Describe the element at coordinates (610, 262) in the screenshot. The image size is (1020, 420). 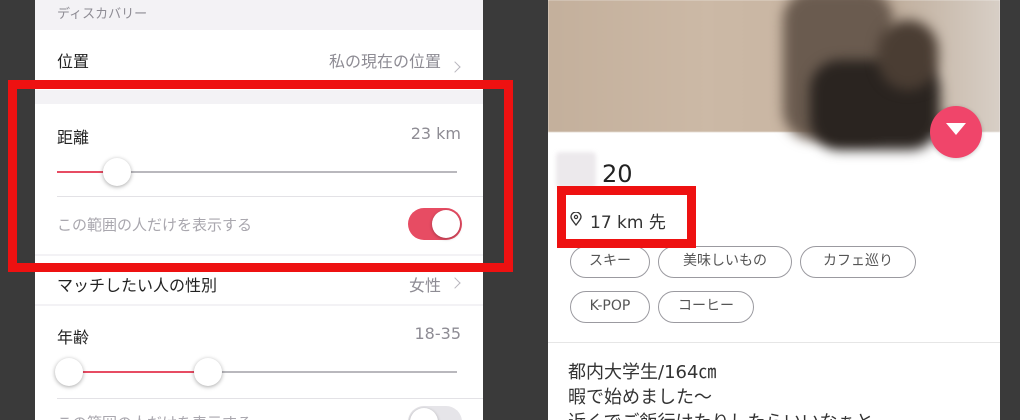
I see `interest-tag: スキー` at that location.